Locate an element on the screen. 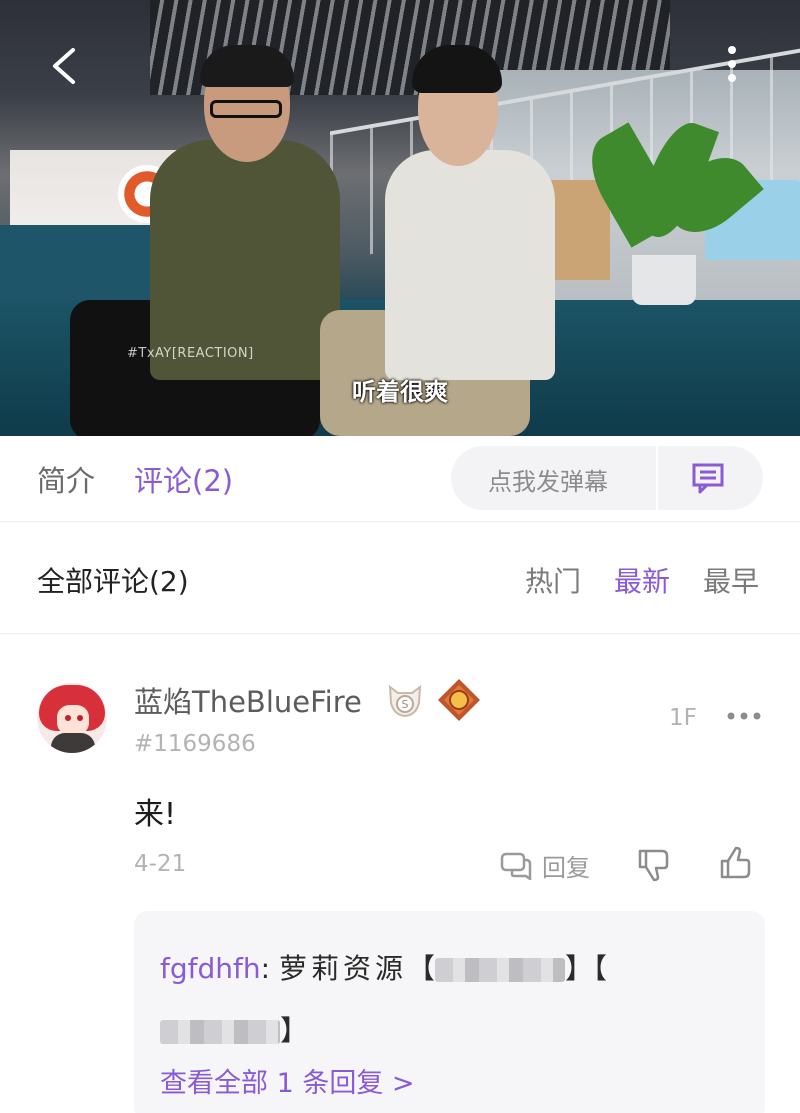  reply-username: fgfdhfh is located at coordinates (210, 968).